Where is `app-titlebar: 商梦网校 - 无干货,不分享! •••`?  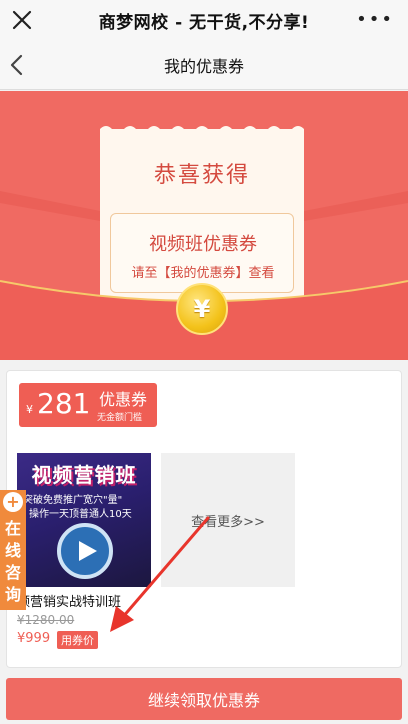 app-titlebar: 商梦网校 - 无干货,不分享! ••• is located at coordinates (204, 20).